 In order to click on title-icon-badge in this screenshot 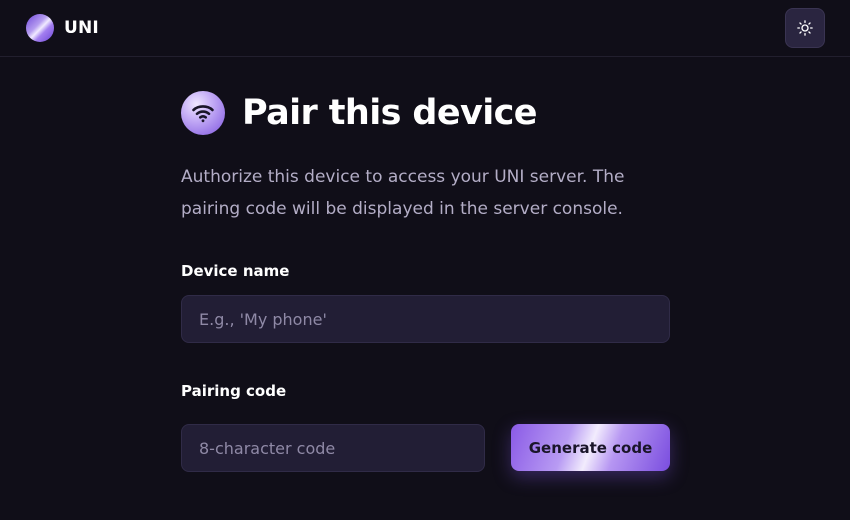, I will do `click(203, 113)`.